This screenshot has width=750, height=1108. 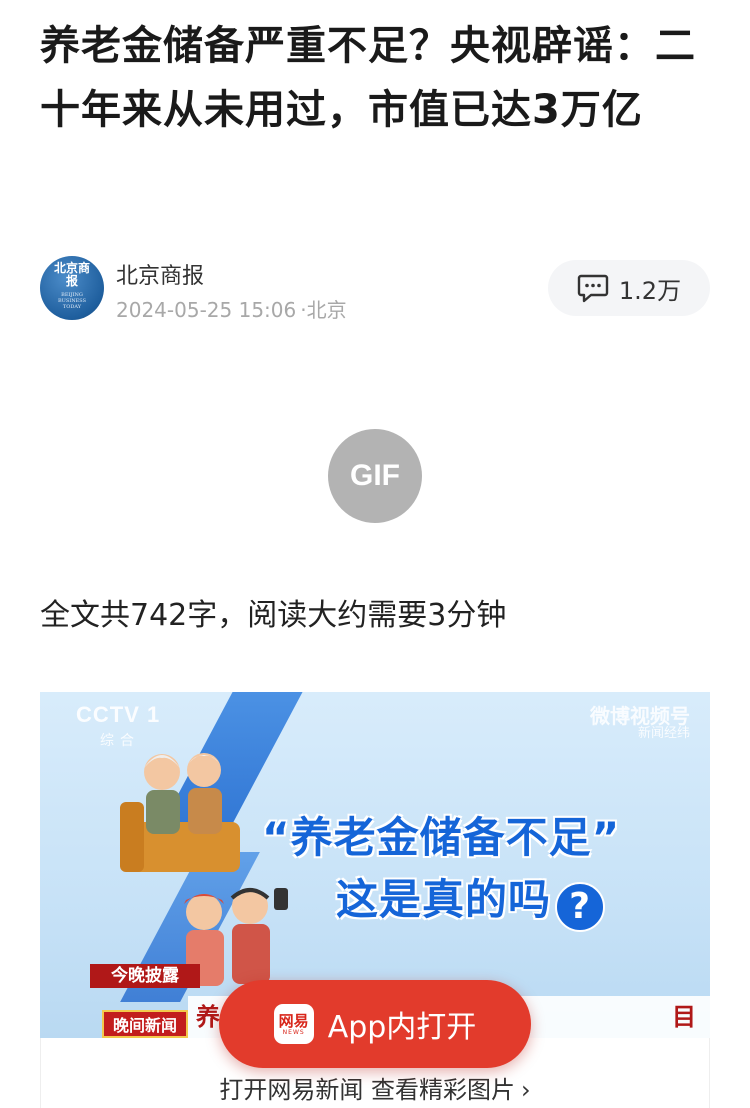 What do you see at coordinates (273, 615) in the screenshot?
I see `read-time-info: 全文共742字，阅读大约需要3分钟` at bounding box center [273, 615].